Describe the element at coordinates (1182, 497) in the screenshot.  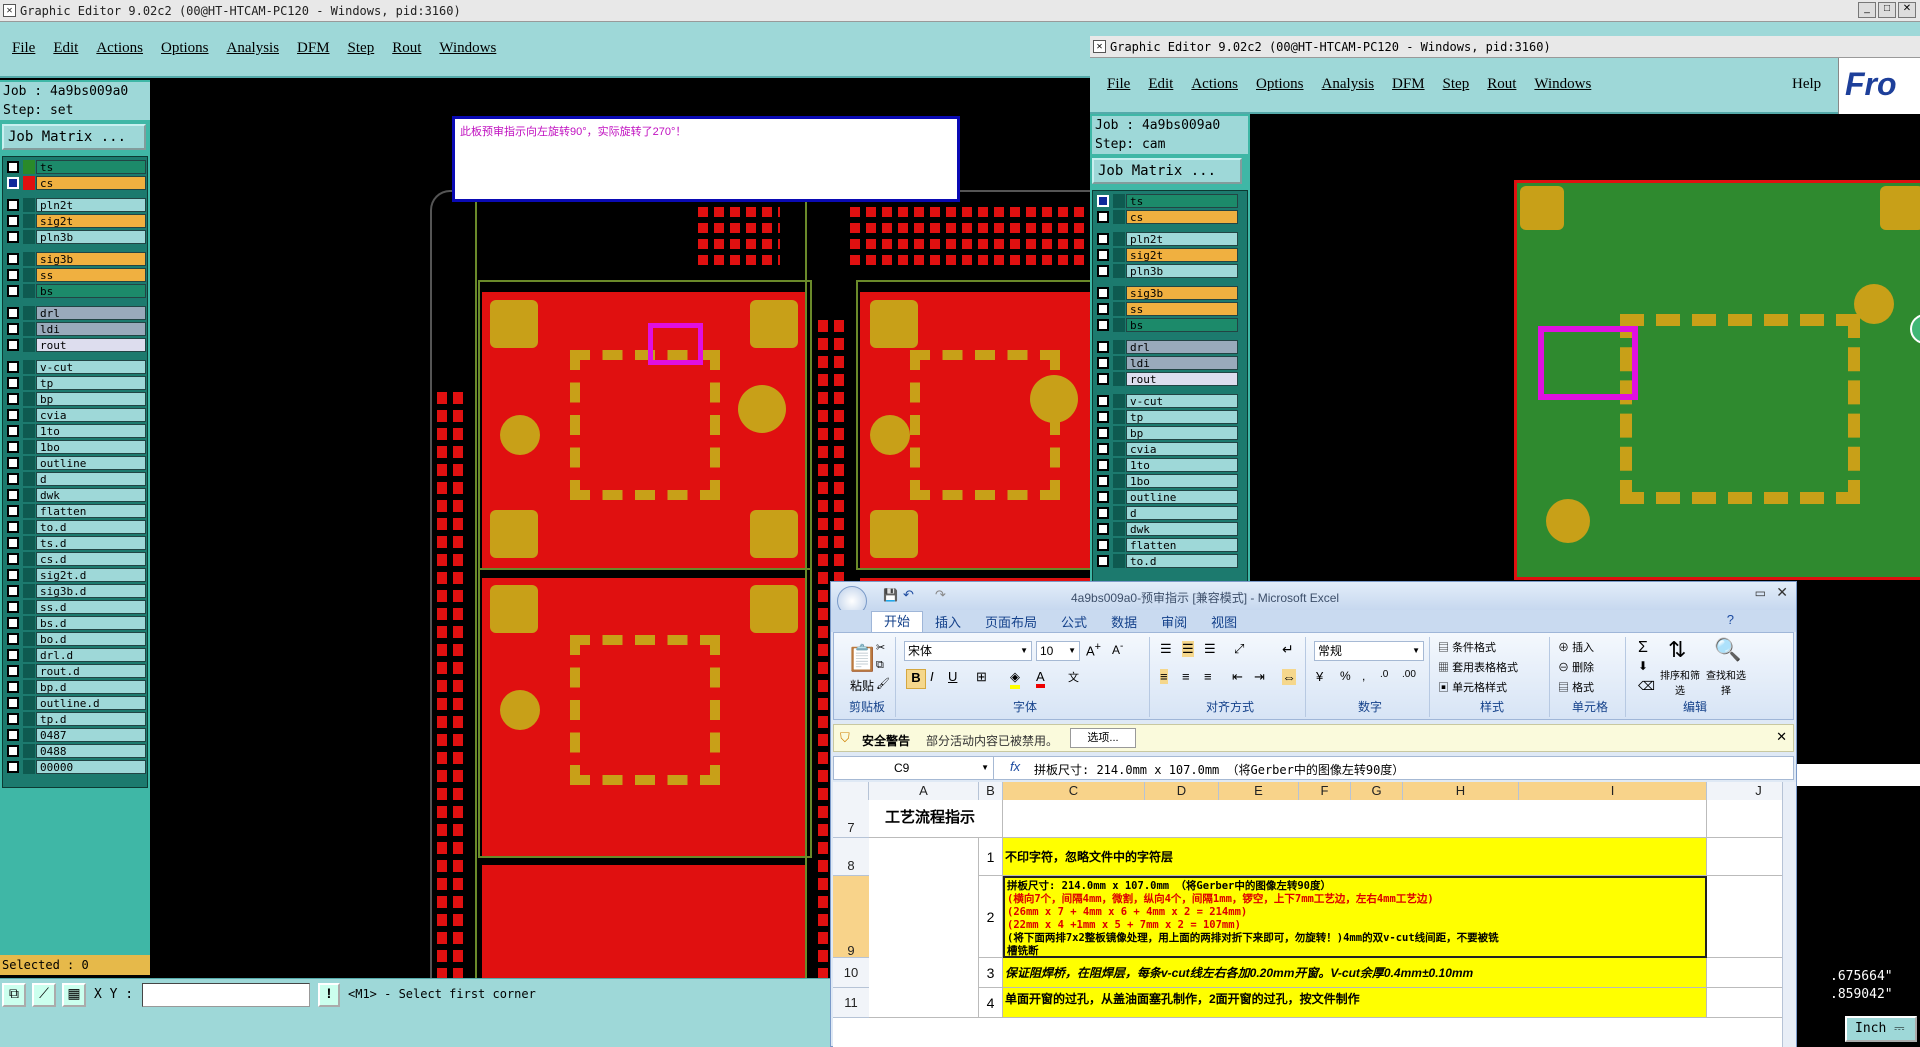
I see `layer-name: outline` at that location.